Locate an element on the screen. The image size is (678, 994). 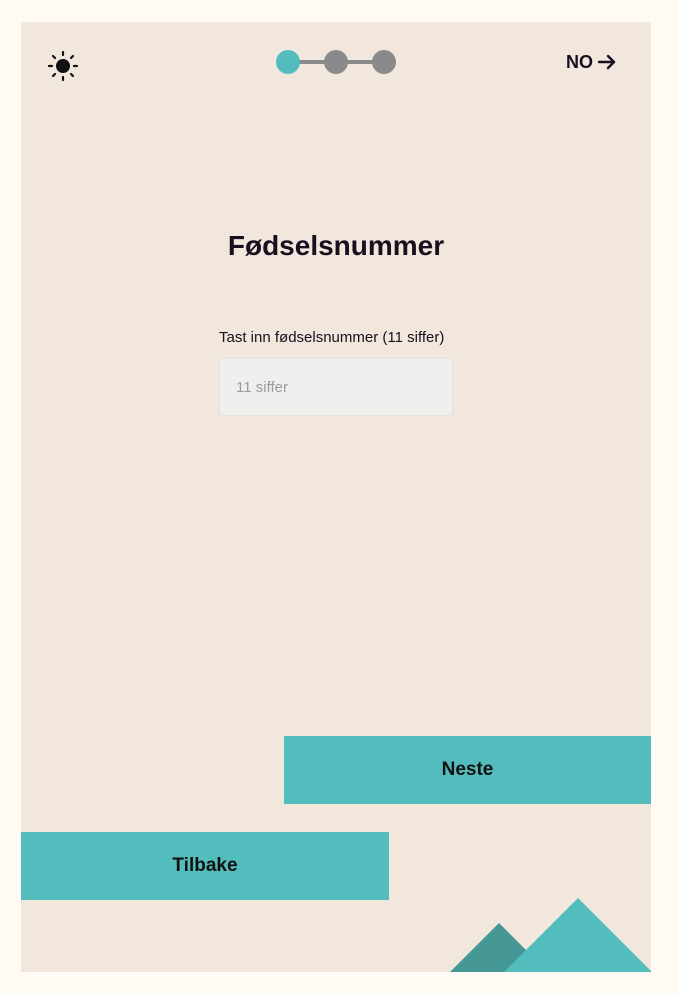
sun-icon is located at coordinates (63, 66).